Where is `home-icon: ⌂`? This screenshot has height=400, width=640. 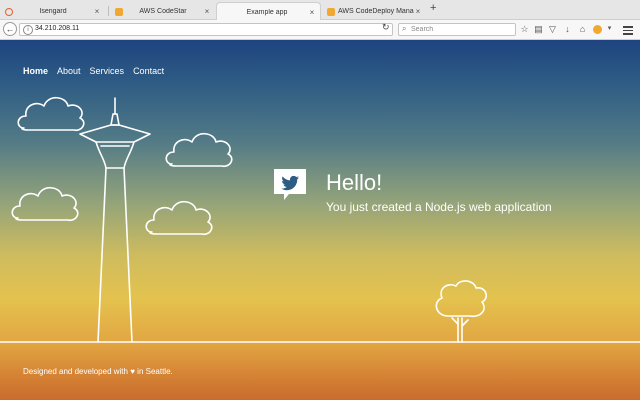
home-icon: ⌂ is located at coordinates (582, 29).